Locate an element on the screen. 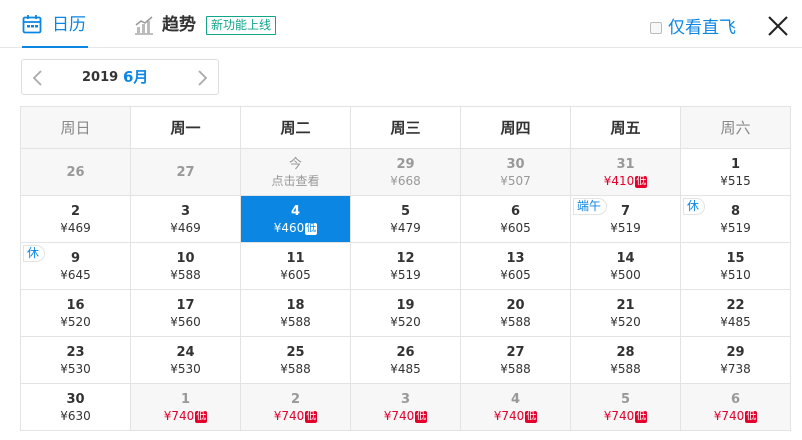 The width and height of the screenshot is (802, 440). price-line: ¥630 is located at coordinates (75, 416).